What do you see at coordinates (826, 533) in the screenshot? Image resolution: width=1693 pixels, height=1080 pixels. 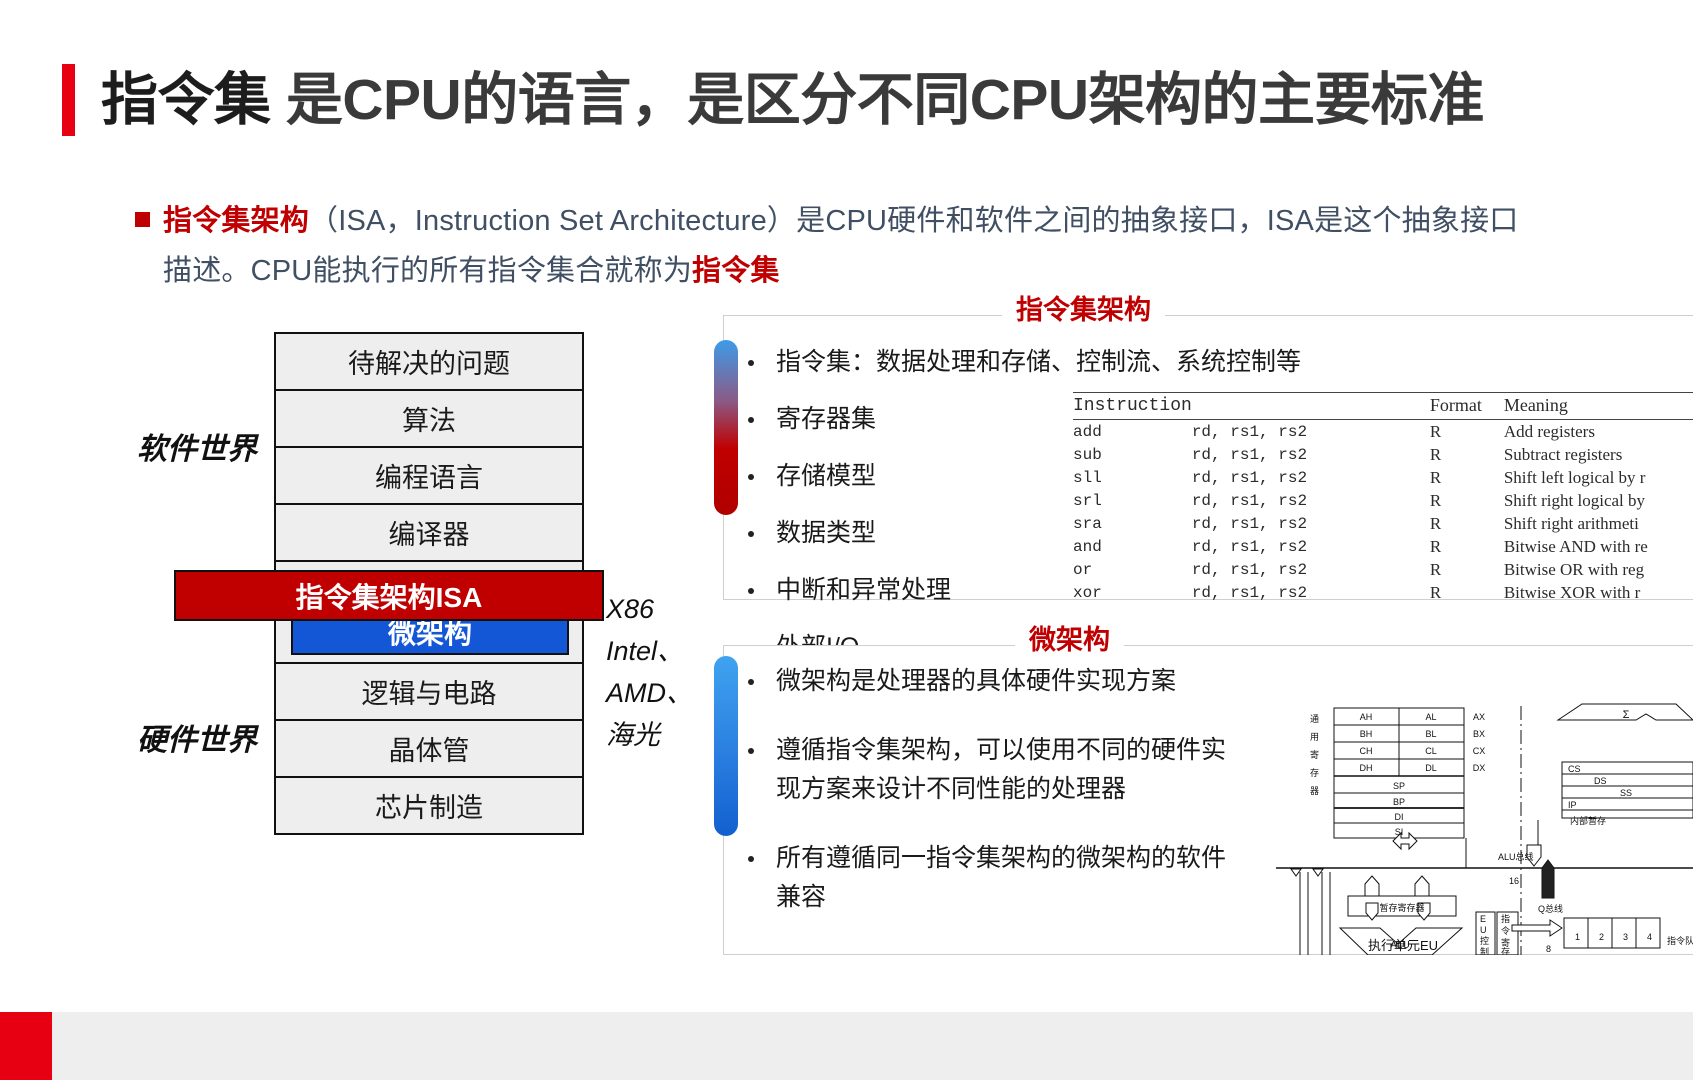 I see `isa-bullet-3: 数据类型` at bounding box center [826, 533].